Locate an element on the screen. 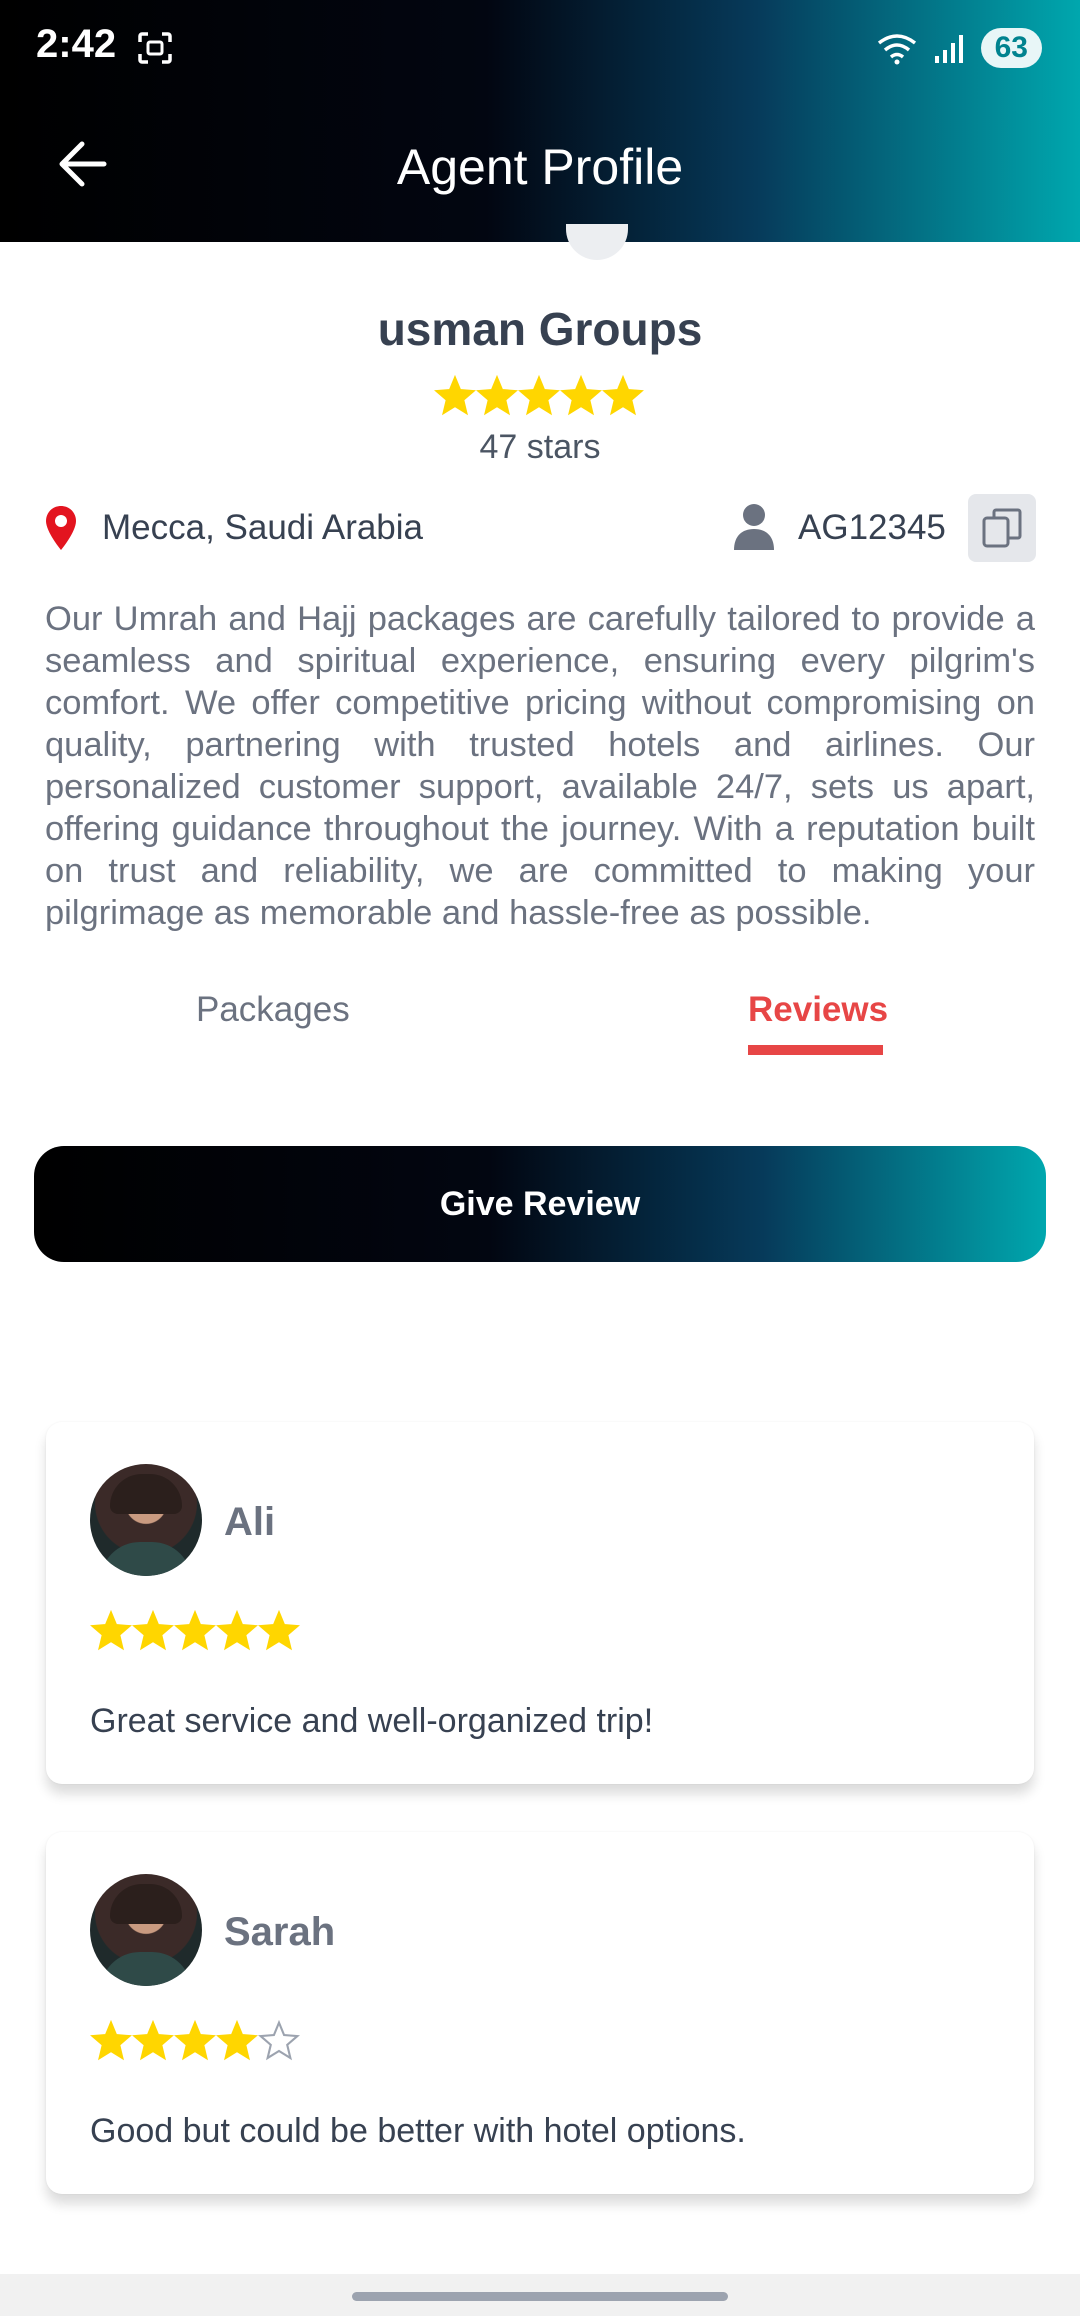 The width and height of the screenshot is (1080, 2316). reviewer-name: Sarah is located at coordinates (280, 1932).